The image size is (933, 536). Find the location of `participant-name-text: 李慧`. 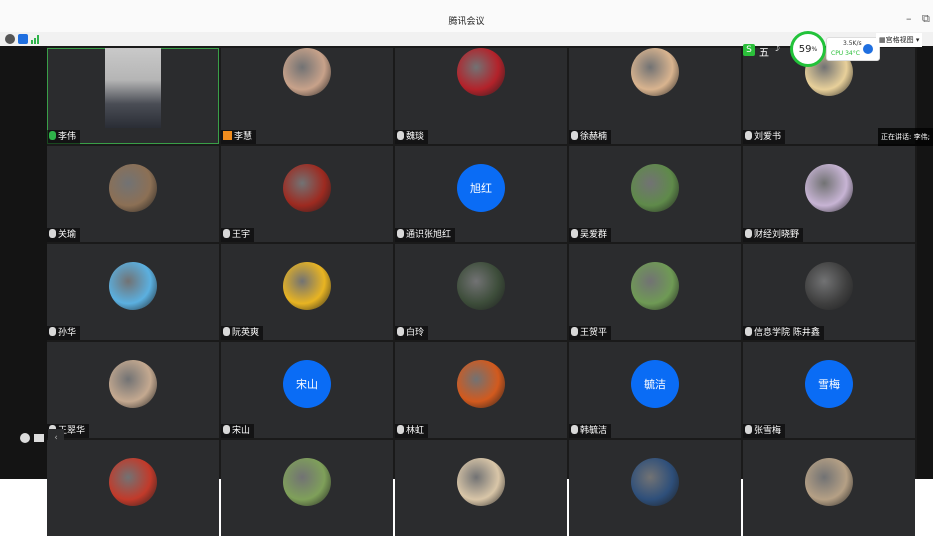

participant-name-text: 李慧 is located at coordinates (243, 137).